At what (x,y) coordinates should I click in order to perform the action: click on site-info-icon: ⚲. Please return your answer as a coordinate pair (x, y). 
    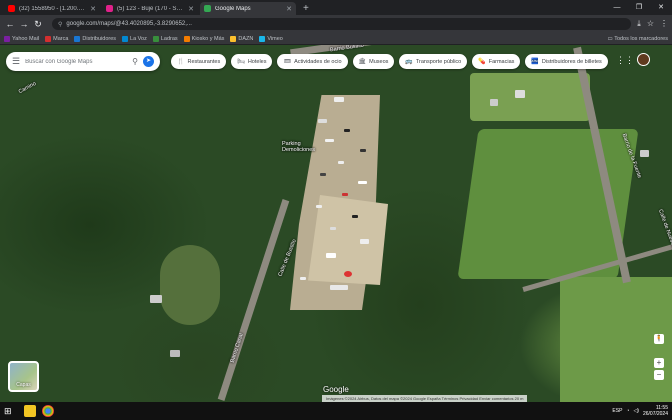
    Looking at the image, I should click on (60, 24).